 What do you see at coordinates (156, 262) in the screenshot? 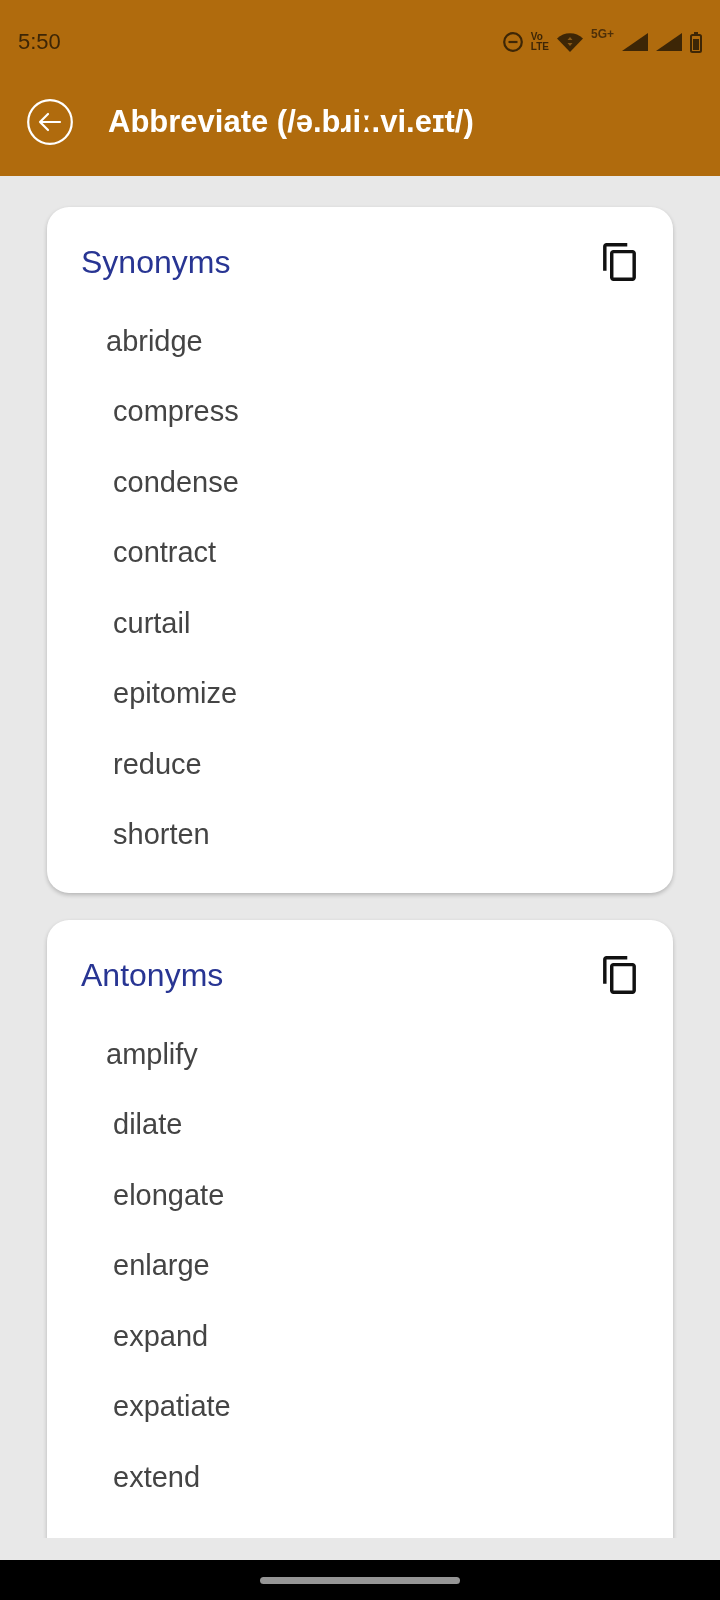
I see `section-heading: Synonyms` at bounding box center [156, 262].